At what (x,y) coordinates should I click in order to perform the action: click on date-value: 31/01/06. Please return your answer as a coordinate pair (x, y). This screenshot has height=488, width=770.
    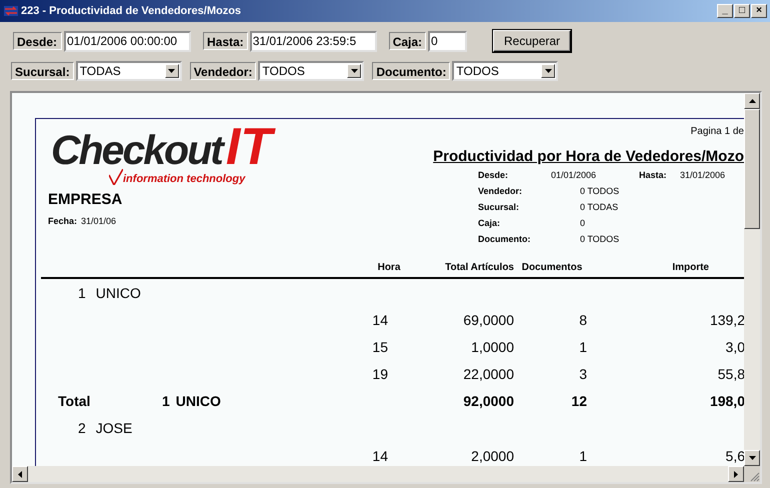
    Looking at the image, I should click on (98, 221).